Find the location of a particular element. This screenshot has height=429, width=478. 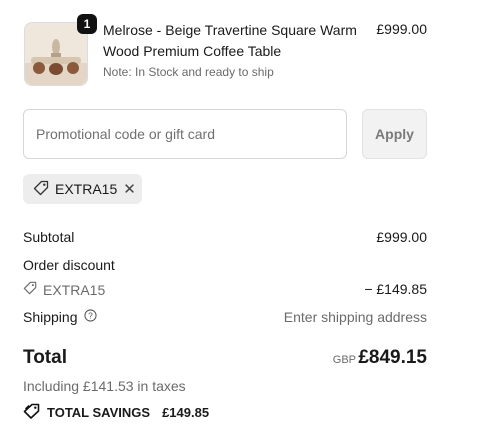

product-note: Note: In Stock and ready to ship is located at coordinates (188, 72).